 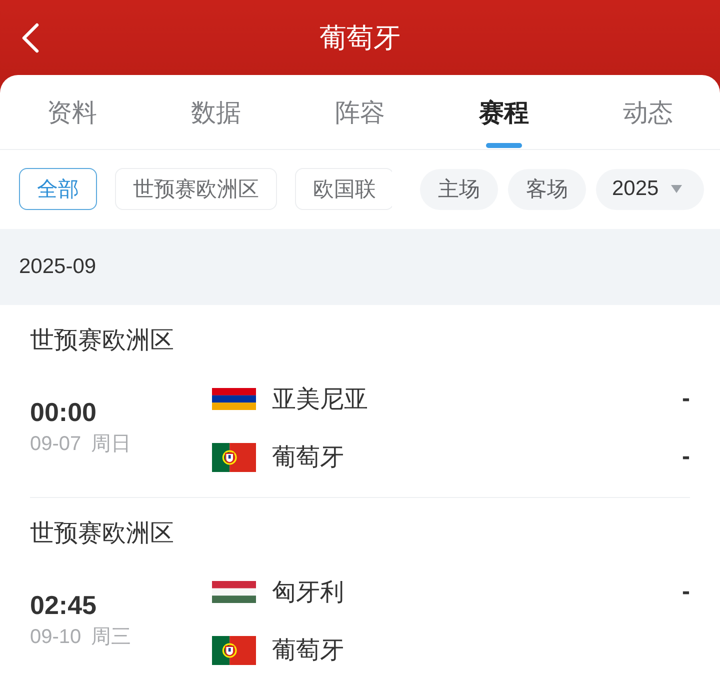 What do you see at coordinates (56, 637) in the screenshot?
I see `match-date: 09-10` at bounding box center [56, 637].